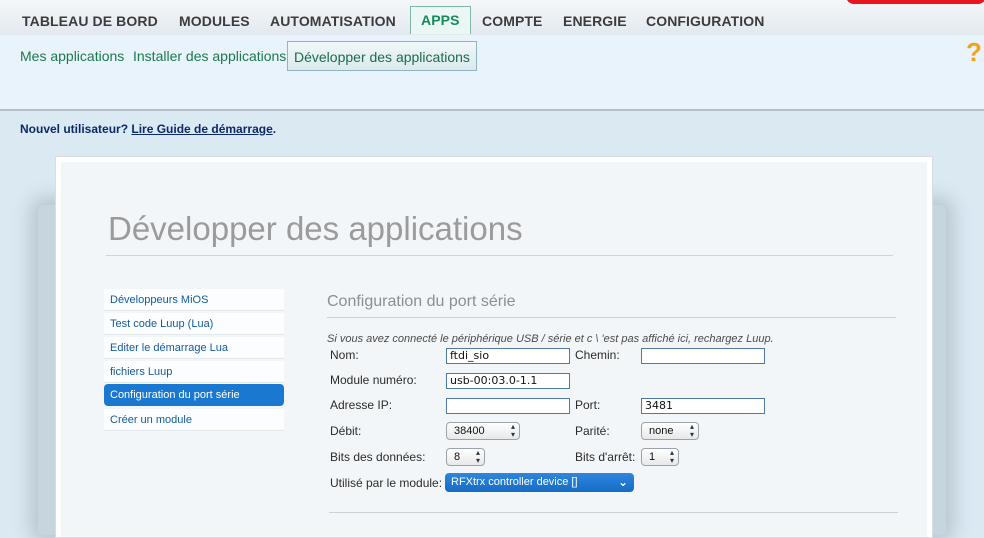 This screenshot has width=984, height=538. Describe the element at coordinates (499, 255) in the screenshot. I see `title-divider` at that location.